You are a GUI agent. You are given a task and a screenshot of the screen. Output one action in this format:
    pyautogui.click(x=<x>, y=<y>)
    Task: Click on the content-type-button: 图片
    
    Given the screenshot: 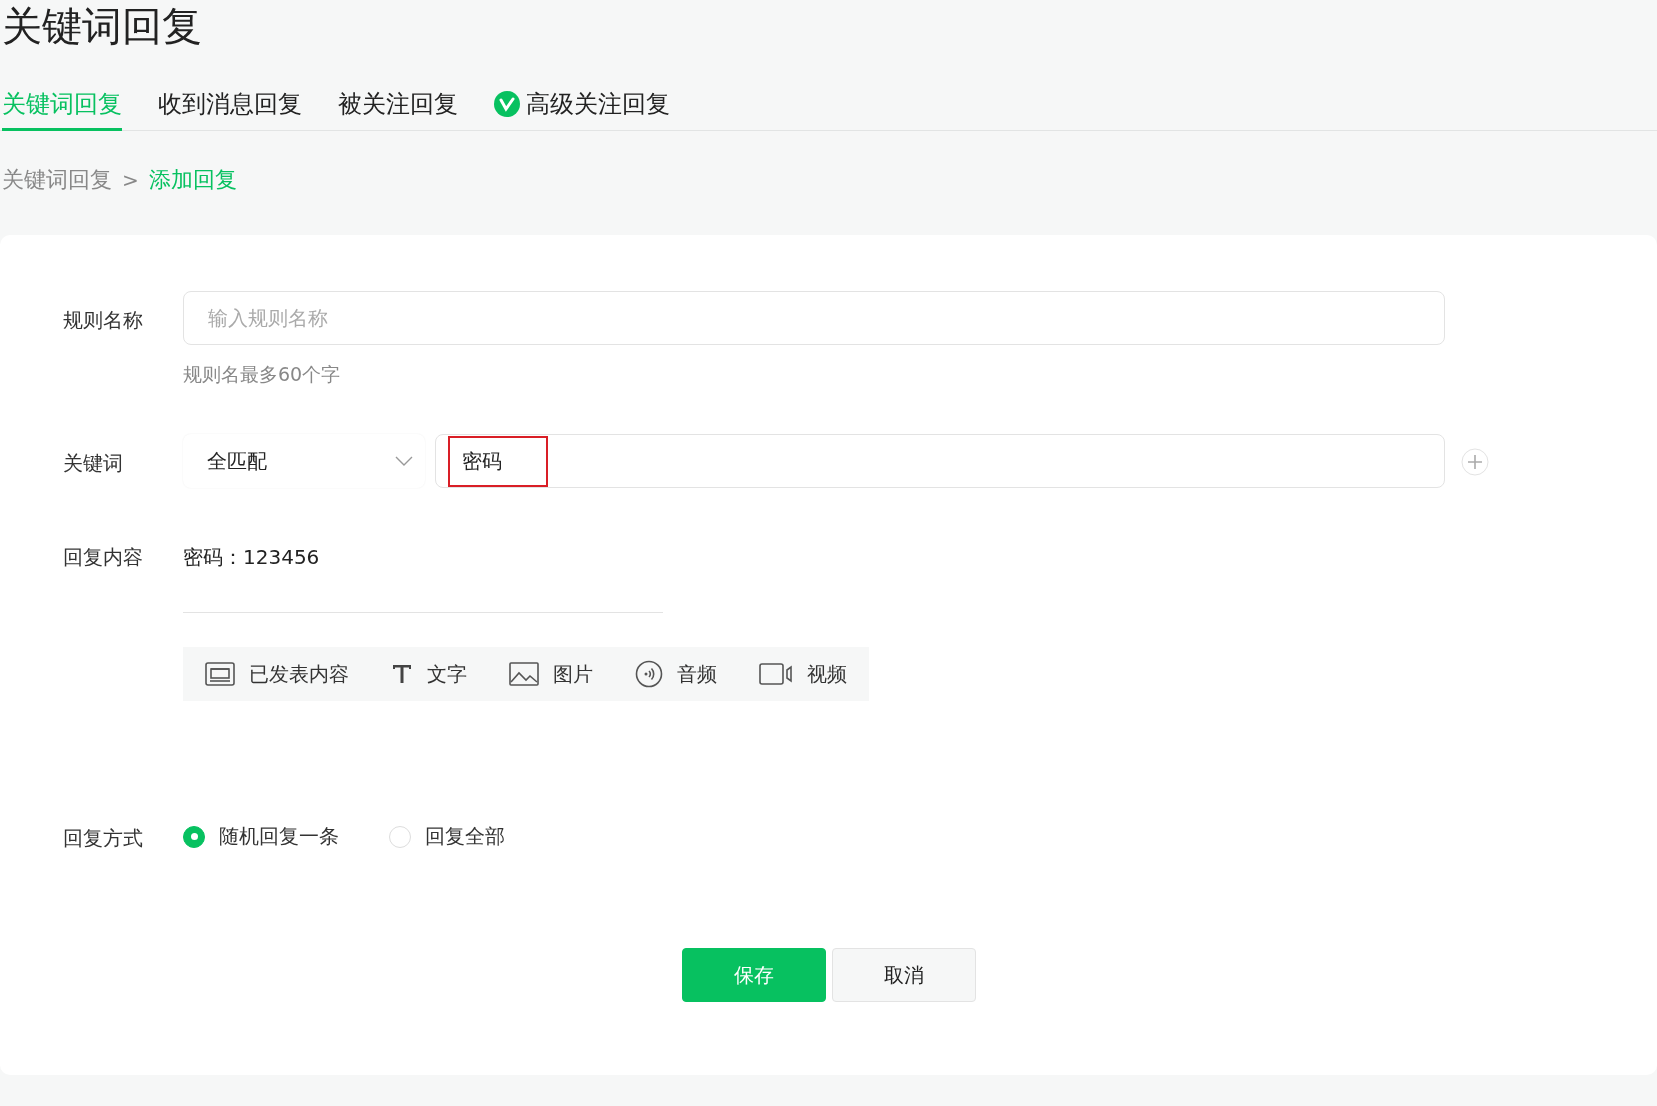 What is the action you would take?
    pyautogui.click(x=551, y=674)
    